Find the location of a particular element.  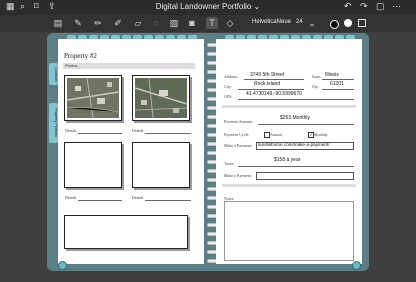

address-label: Address: is located at coordinates (231, 76).